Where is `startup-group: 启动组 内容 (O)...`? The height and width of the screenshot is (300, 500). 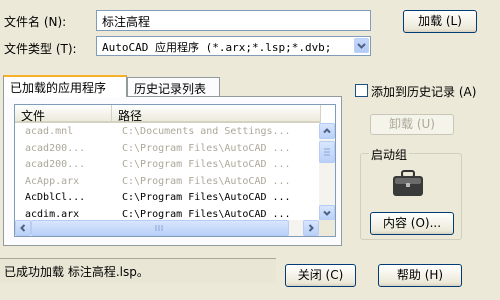
startup-group: 启动组 内容 (O)... is located at coordinates (411, 193).